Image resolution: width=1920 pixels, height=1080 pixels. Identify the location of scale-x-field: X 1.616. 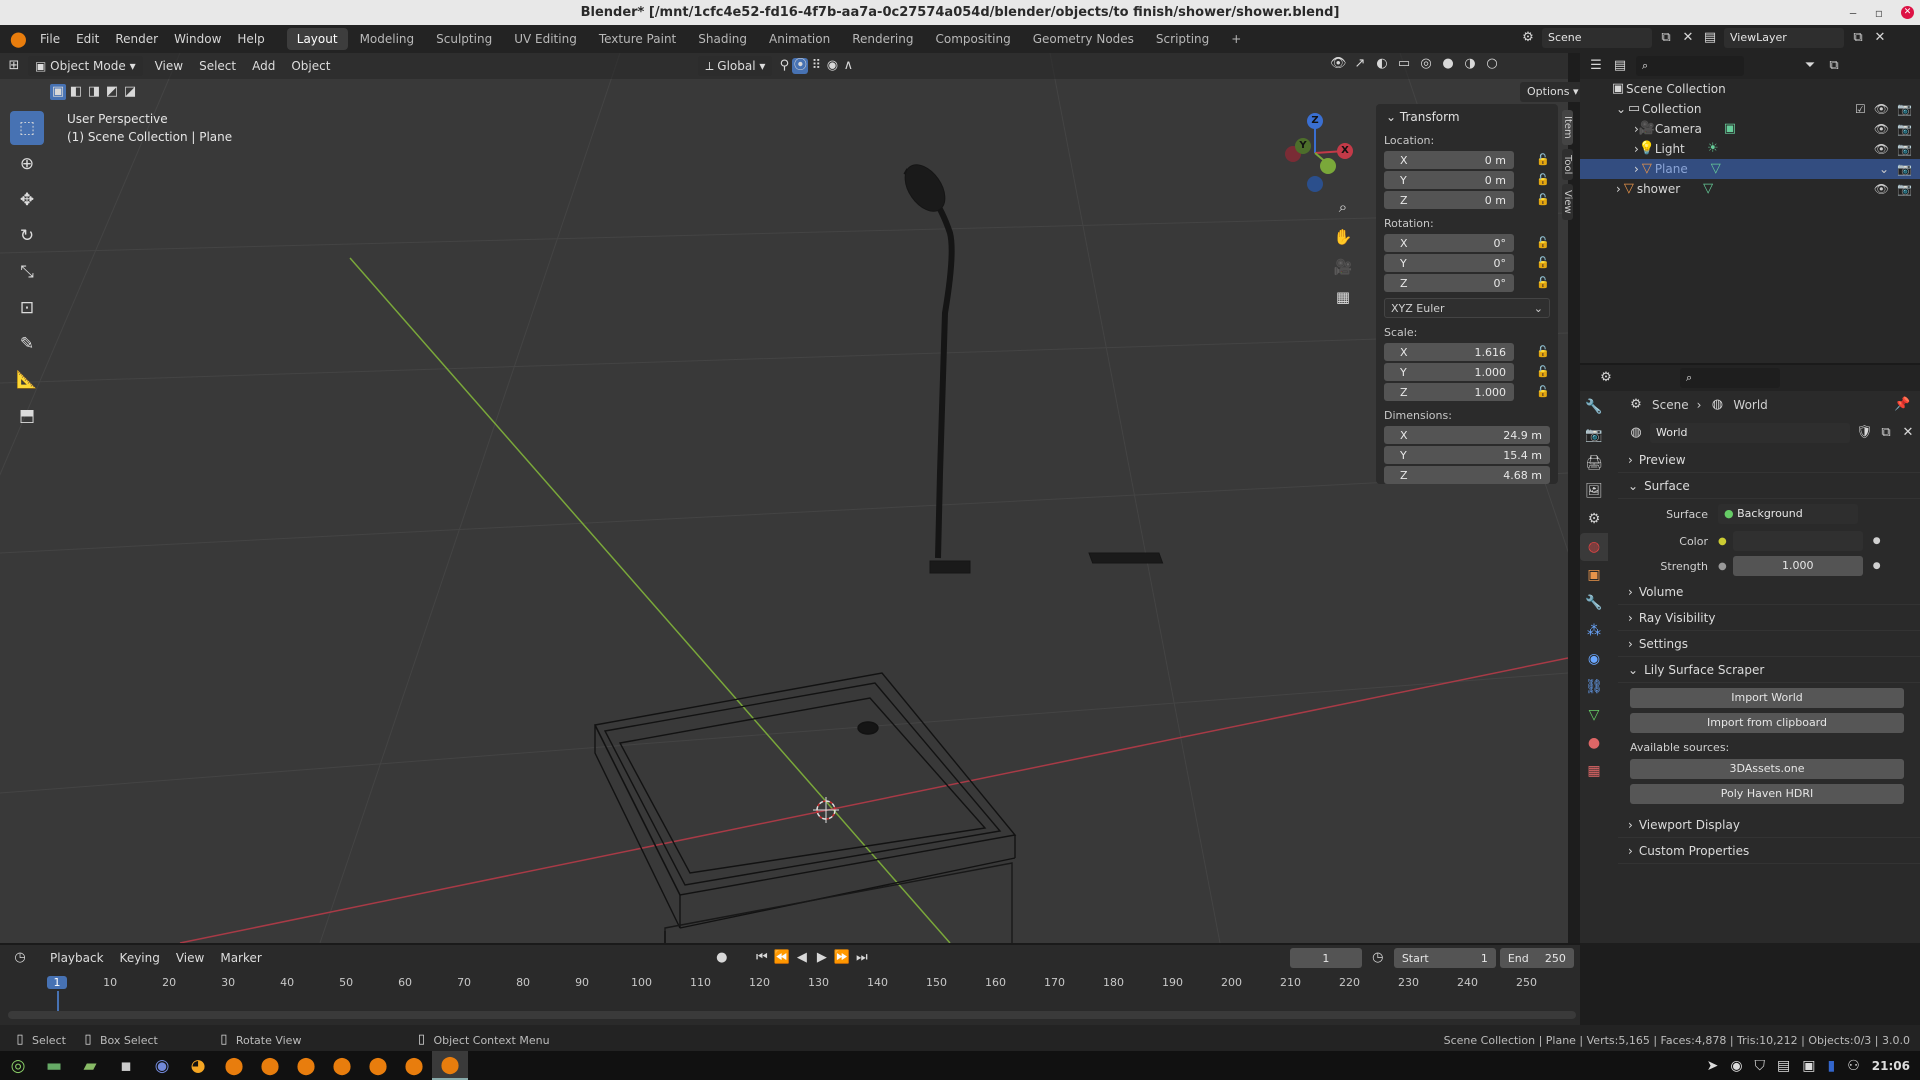
(1449, 352).